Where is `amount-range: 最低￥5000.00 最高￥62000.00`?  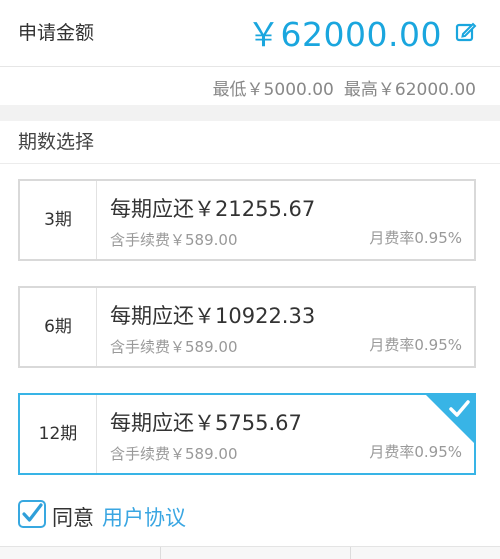 amount-range: 最低￥5000.00 最高￥62000.00 is located at coordinates (250, 86).